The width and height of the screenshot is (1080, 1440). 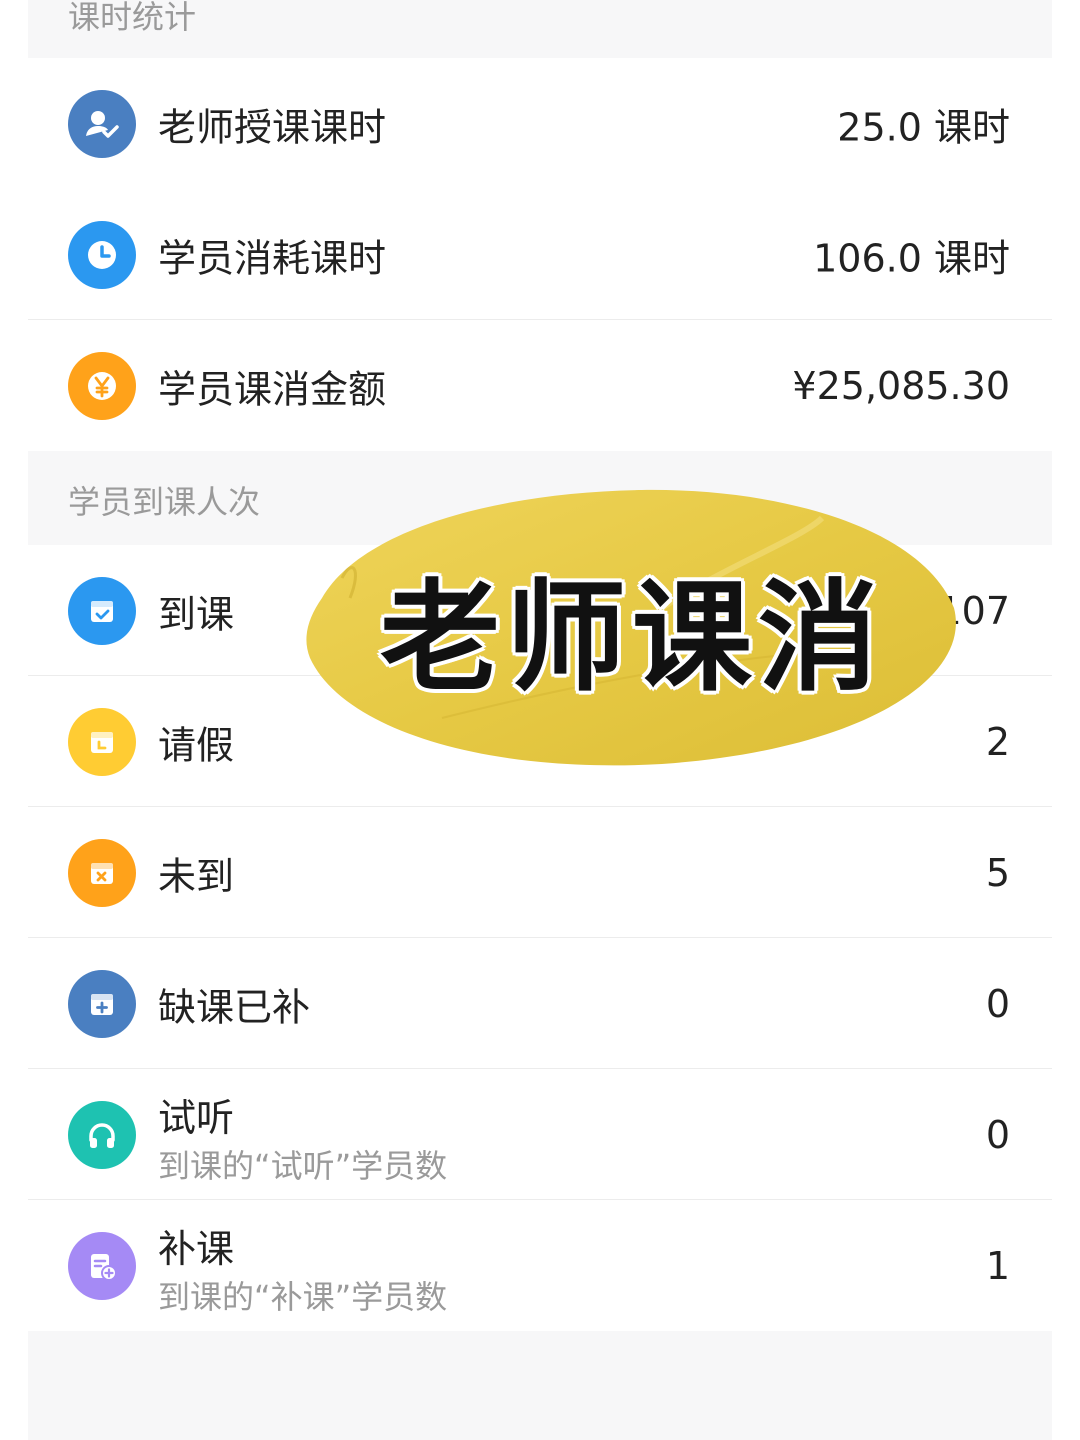 What do you see at coordinates (540, 872) in the screenshot?
I see `stat-row-absent: 未到 5` at bounding box center [540, 872].